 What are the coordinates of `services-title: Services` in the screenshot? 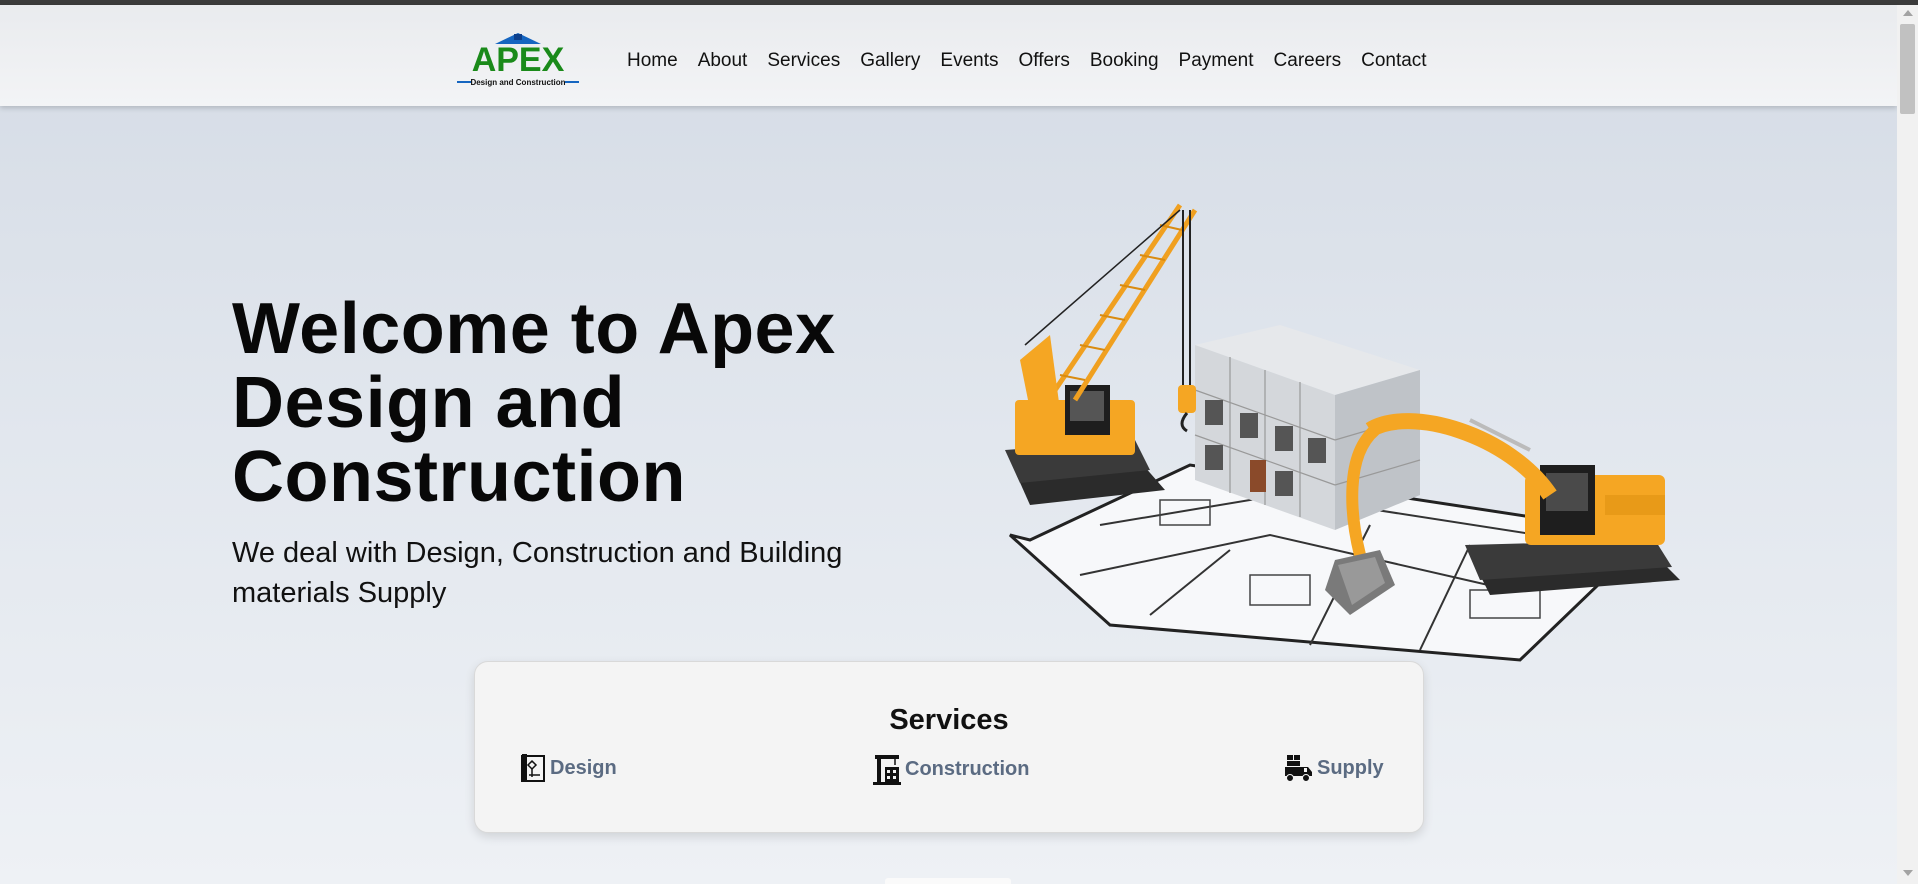 It's located at (949, 720).